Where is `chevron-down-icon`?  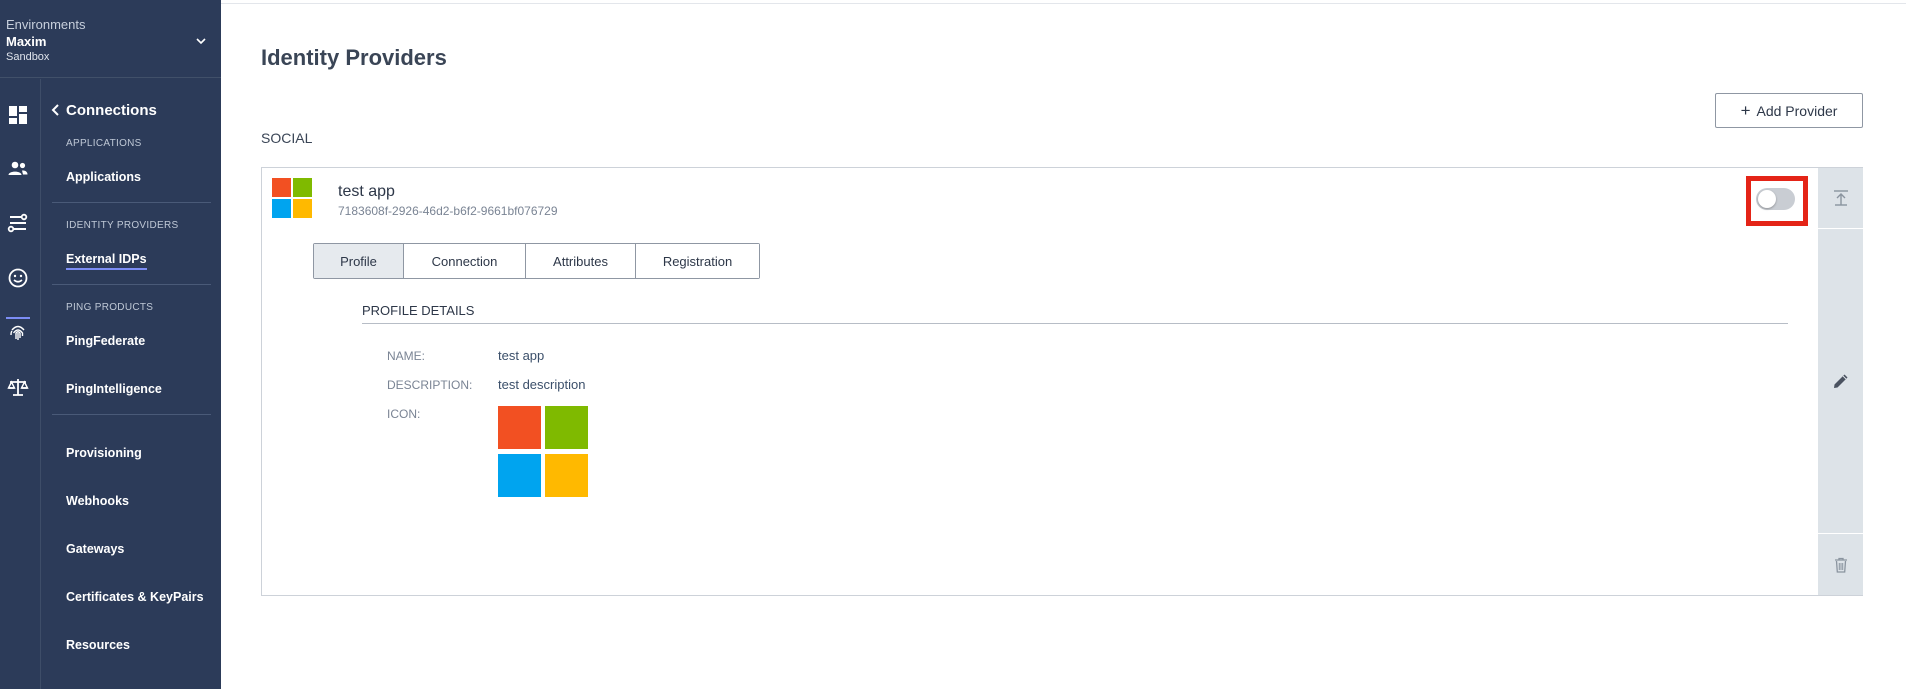 chevron-down-icon is located at coordinates (201, 41).